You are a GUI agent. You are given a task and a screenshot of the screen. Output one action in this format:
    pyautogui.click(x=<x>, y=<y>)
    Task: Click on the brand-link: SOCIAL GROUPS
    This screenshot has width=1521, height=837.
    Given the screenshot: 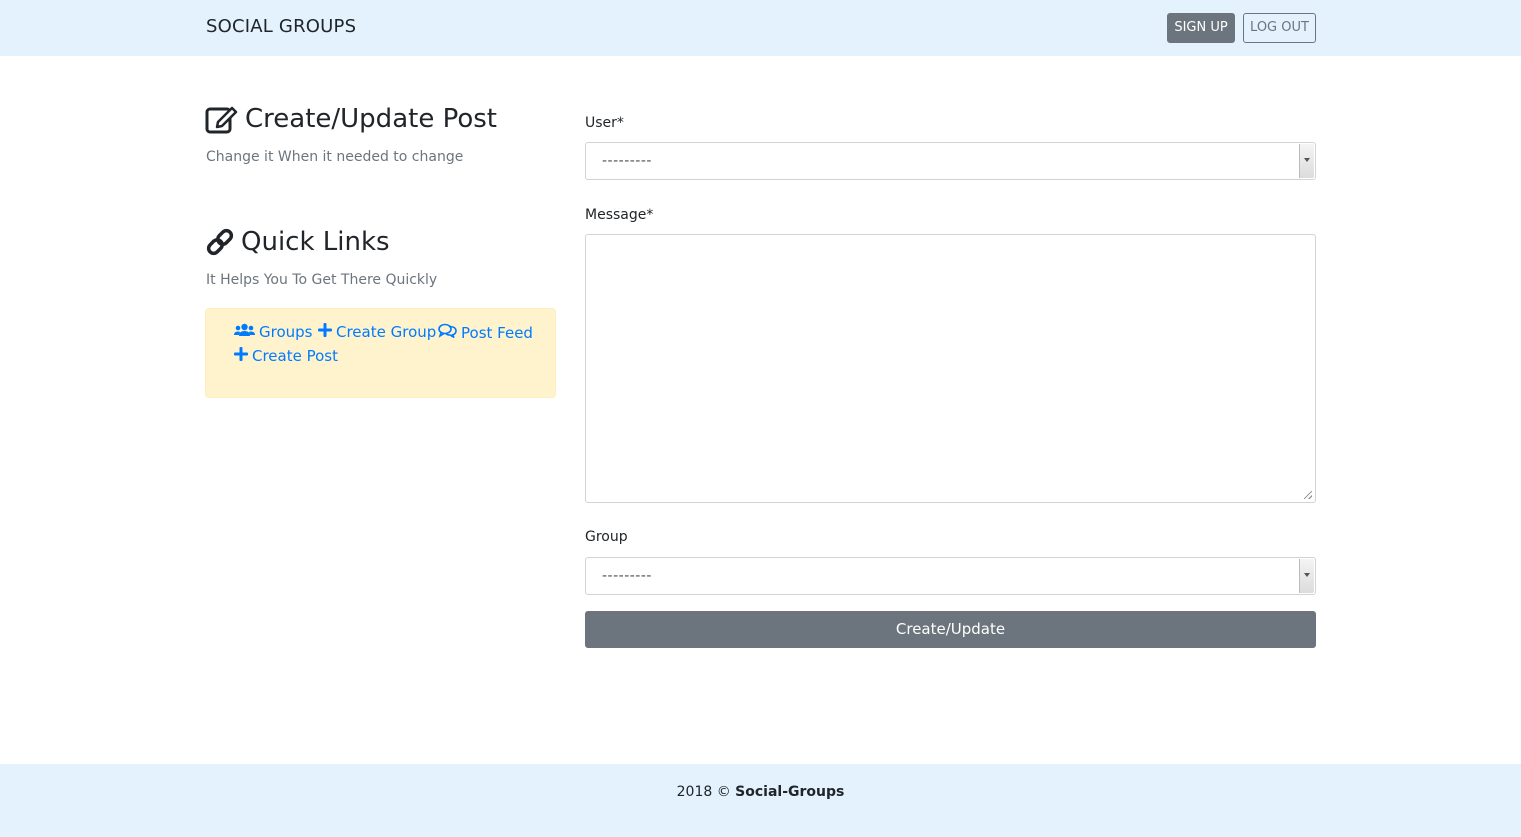 What is the action you would take?
    pyautogui.click(x=281, y=26)
    